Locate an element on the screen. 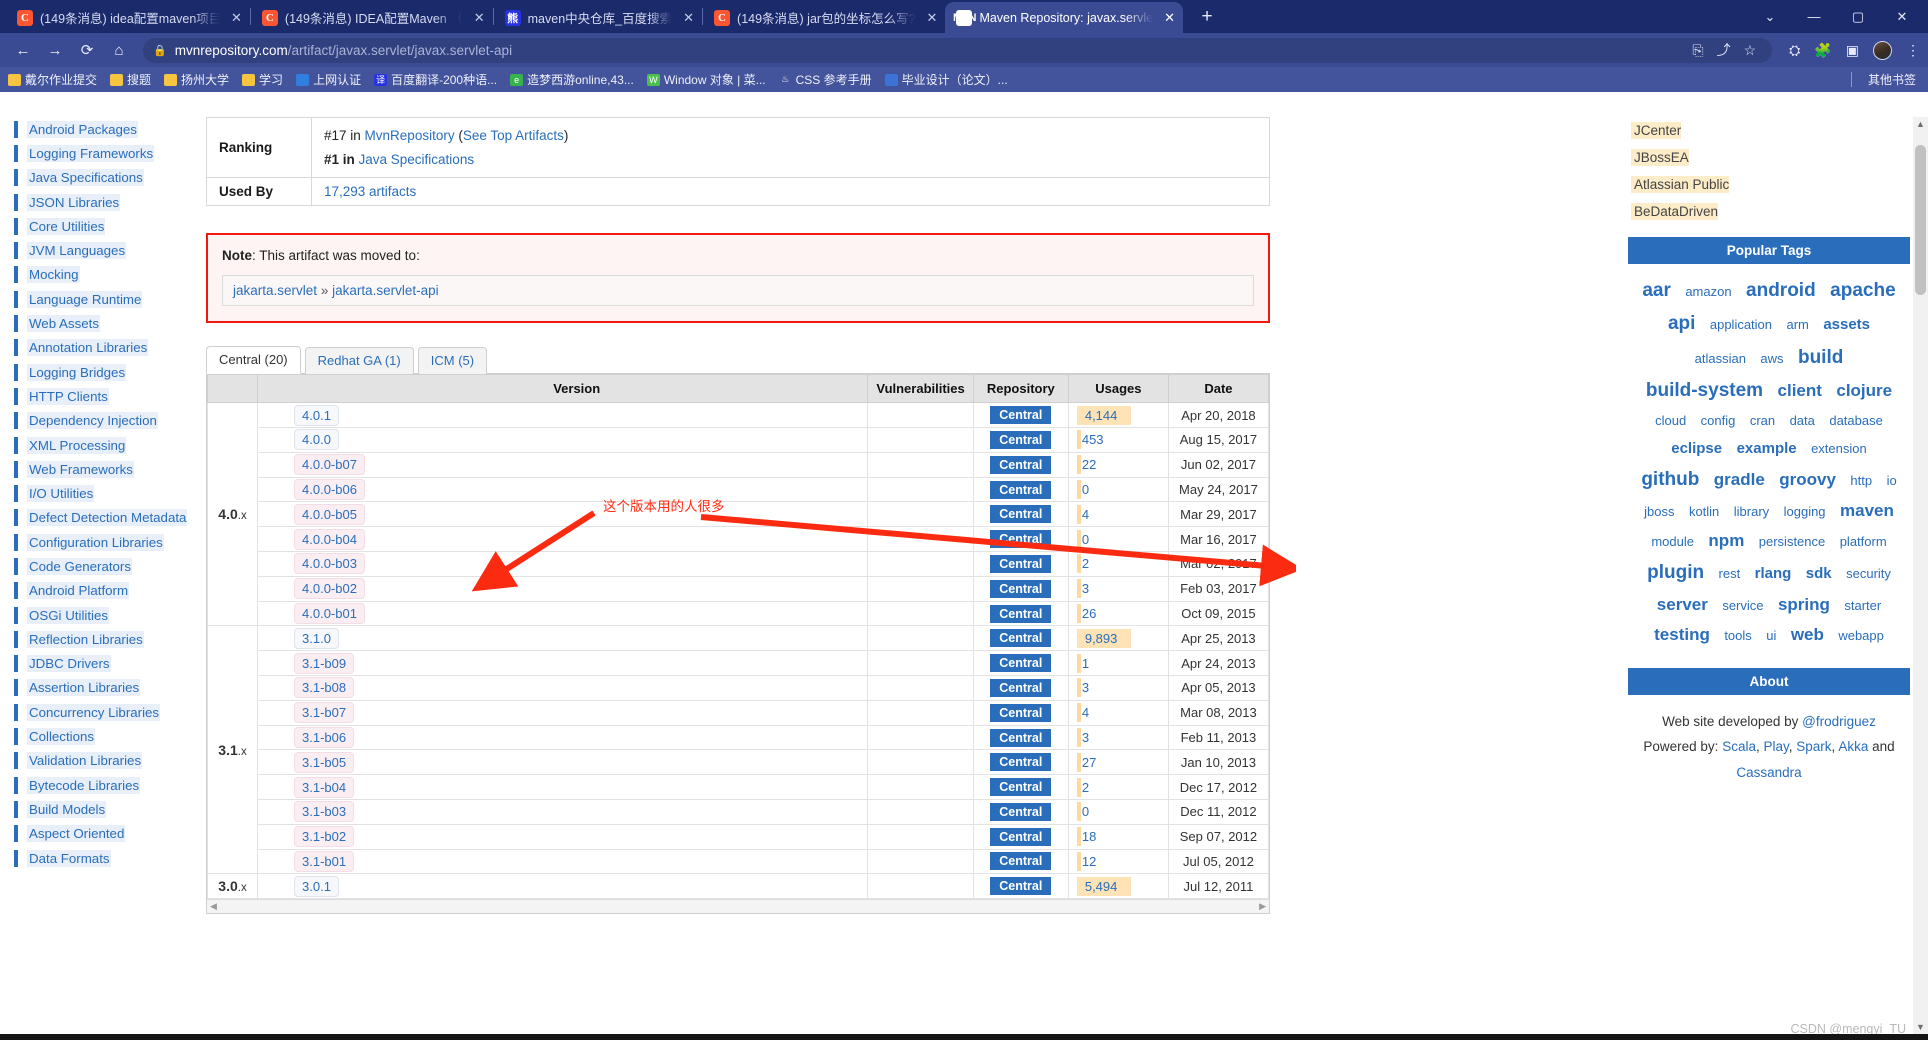  sidebar-category-web-assets: Web Assets is located at coordinates (97, 323).